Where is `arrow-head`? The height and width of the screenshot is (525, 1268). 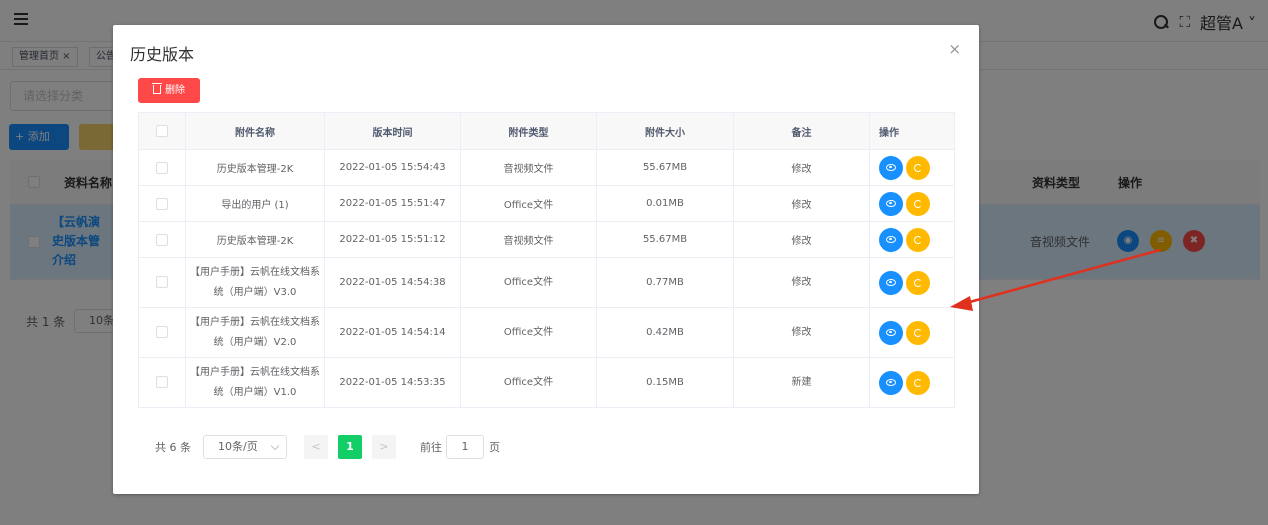 arrow-head is located at coordinates (961, 303).